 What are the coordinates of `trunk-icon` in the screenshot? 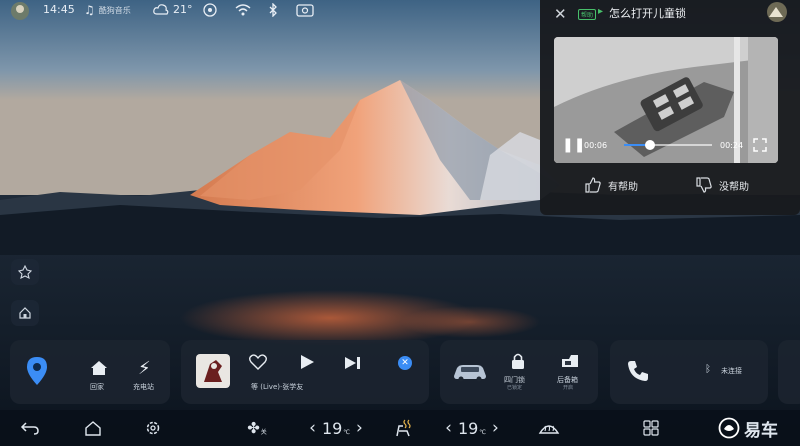 It's located at (570, 361).